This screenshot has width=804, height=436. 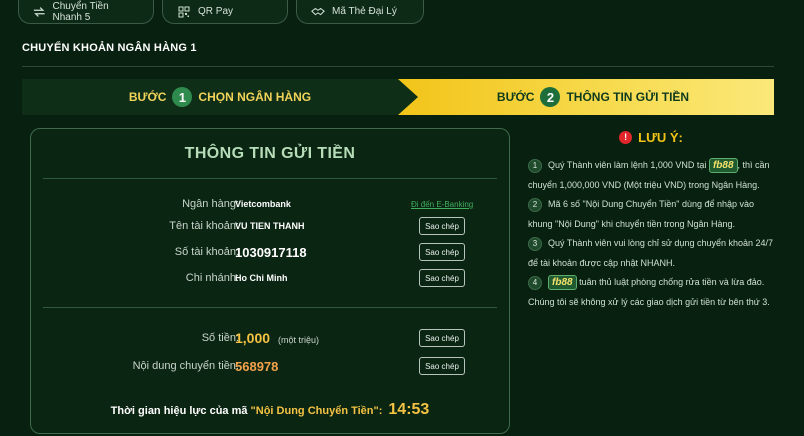 I want to click on copy-account-name-button: Sao chép, so click(x=442, y=226).